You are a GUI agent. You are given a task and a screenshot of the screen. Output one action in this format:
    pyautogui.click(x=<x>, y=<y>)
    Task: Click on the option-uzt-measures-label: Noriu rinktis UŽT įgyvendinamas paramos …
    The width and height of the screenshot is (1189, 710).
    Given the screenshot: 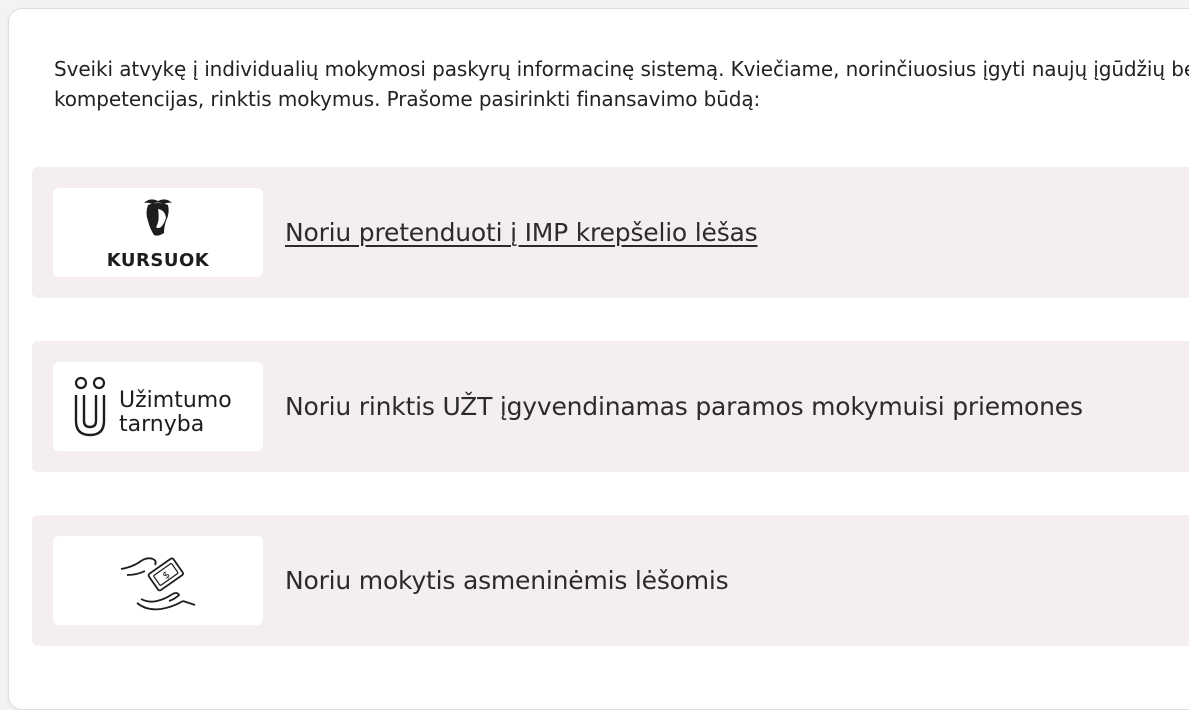 What is the action you would take?
    pyautogui.click(x=684, y=406)
    